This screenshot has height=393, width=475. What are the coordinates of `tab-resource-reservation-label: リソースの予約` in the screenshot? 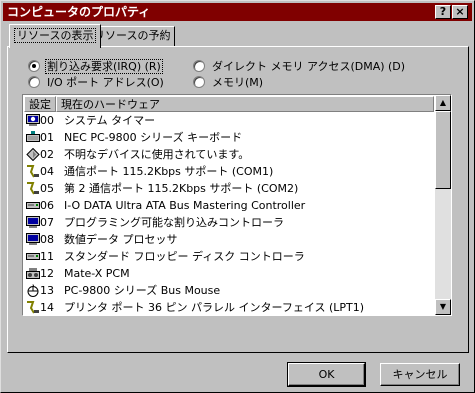 It's located at (132, 35).